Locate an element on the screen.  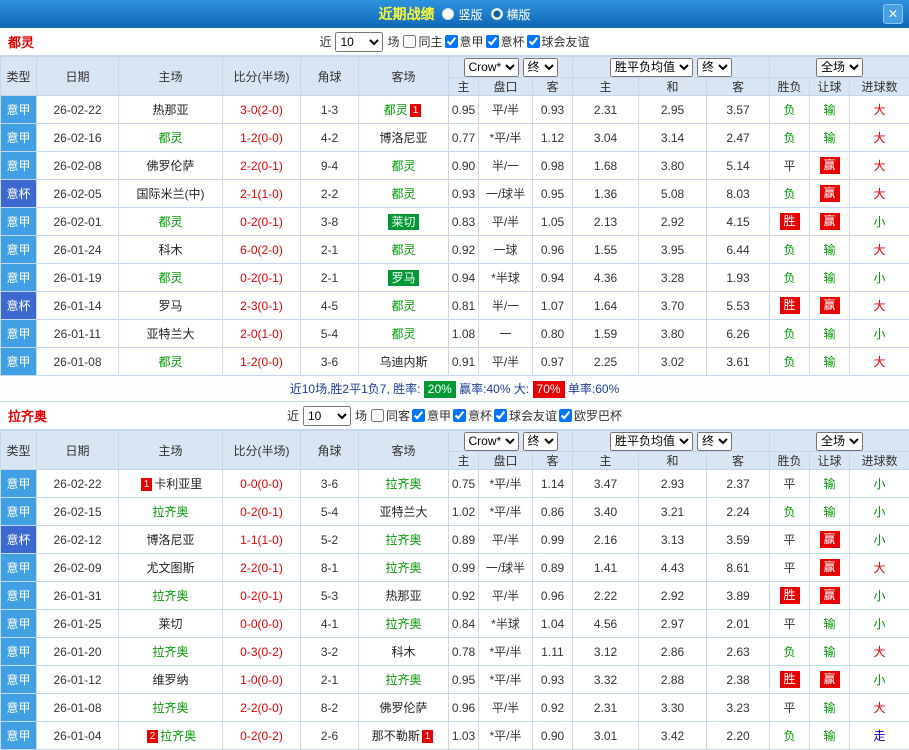
competition-checkbox-label: 同客 is located at coordinates (397, 416).